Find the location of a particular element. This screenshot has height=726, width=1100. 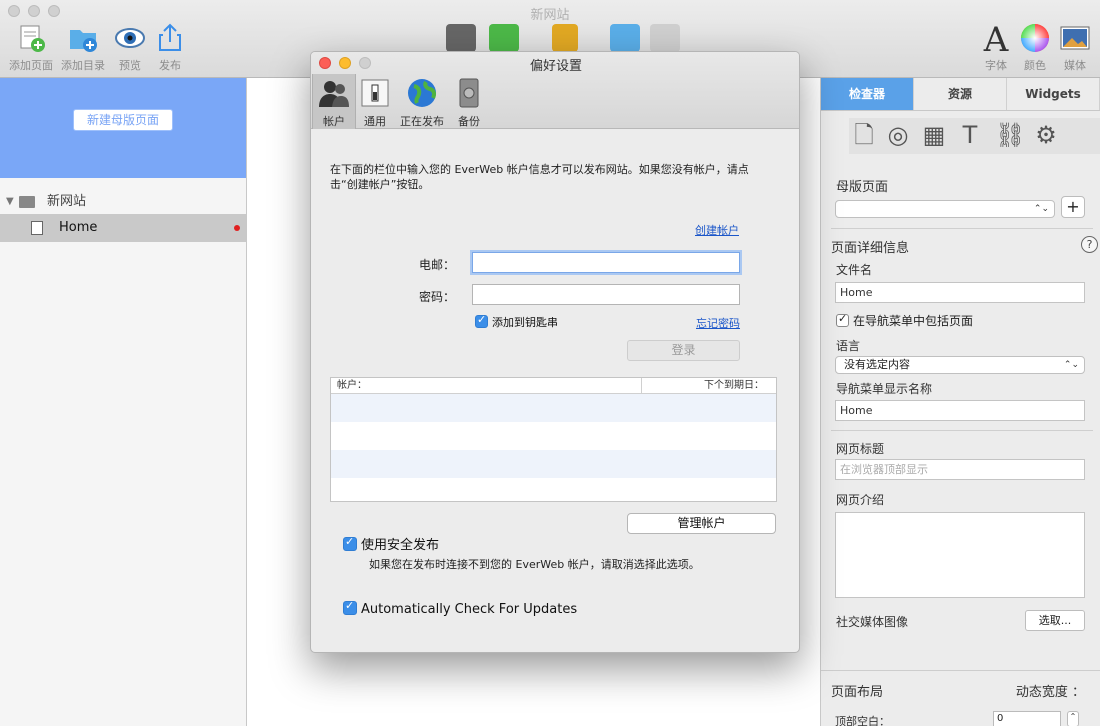

page-layout-section: 页面布局 动态宽度 ： 顶部空白： 0 ⌃ is located at coordinates (960, 698).